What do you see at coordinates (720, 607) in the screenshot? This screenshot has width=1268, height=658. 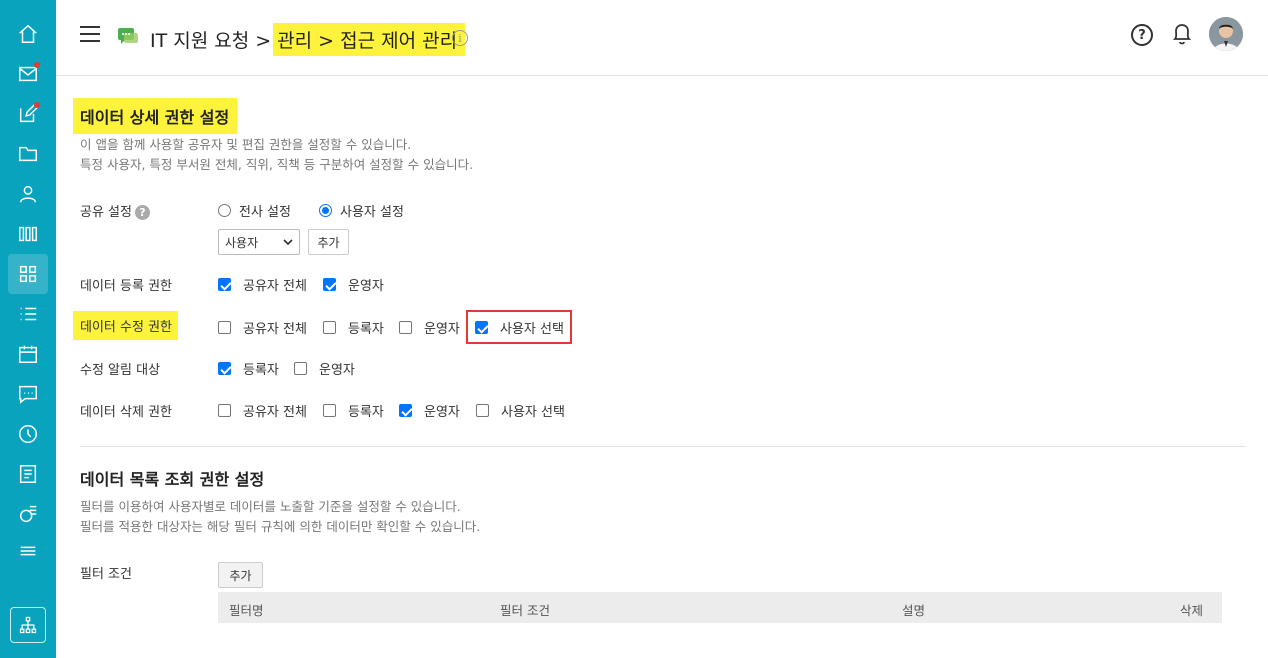 I see `filter-table-header: 필터명 필터 조건 설명 삭제` at bounding box center [720, 607].